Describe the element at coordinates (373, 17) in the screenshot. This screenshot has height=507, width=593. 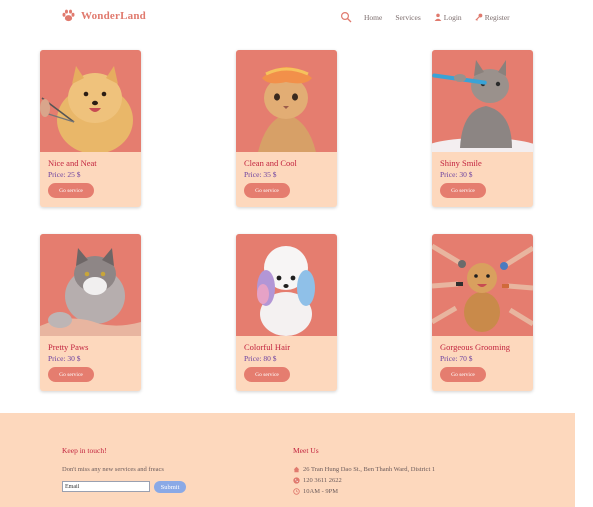
I see `nav-home-link: Home` at that location.